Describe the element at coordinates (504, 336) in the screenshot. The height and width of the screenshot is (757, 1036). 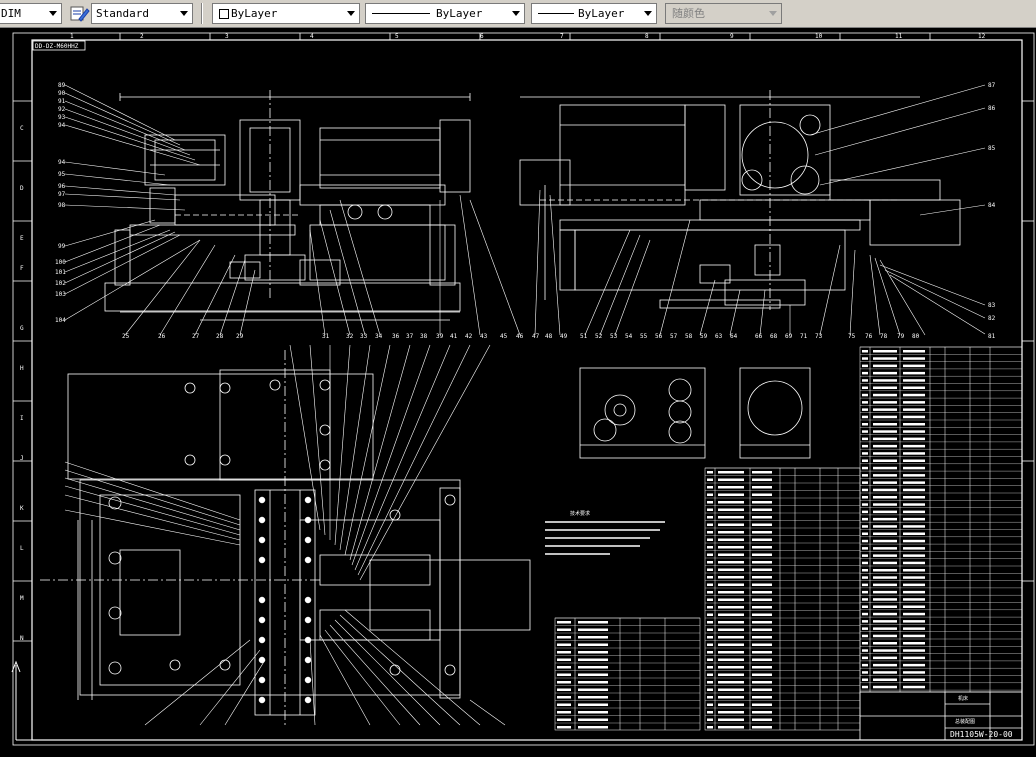
I see `svg-text: 45` at that location.